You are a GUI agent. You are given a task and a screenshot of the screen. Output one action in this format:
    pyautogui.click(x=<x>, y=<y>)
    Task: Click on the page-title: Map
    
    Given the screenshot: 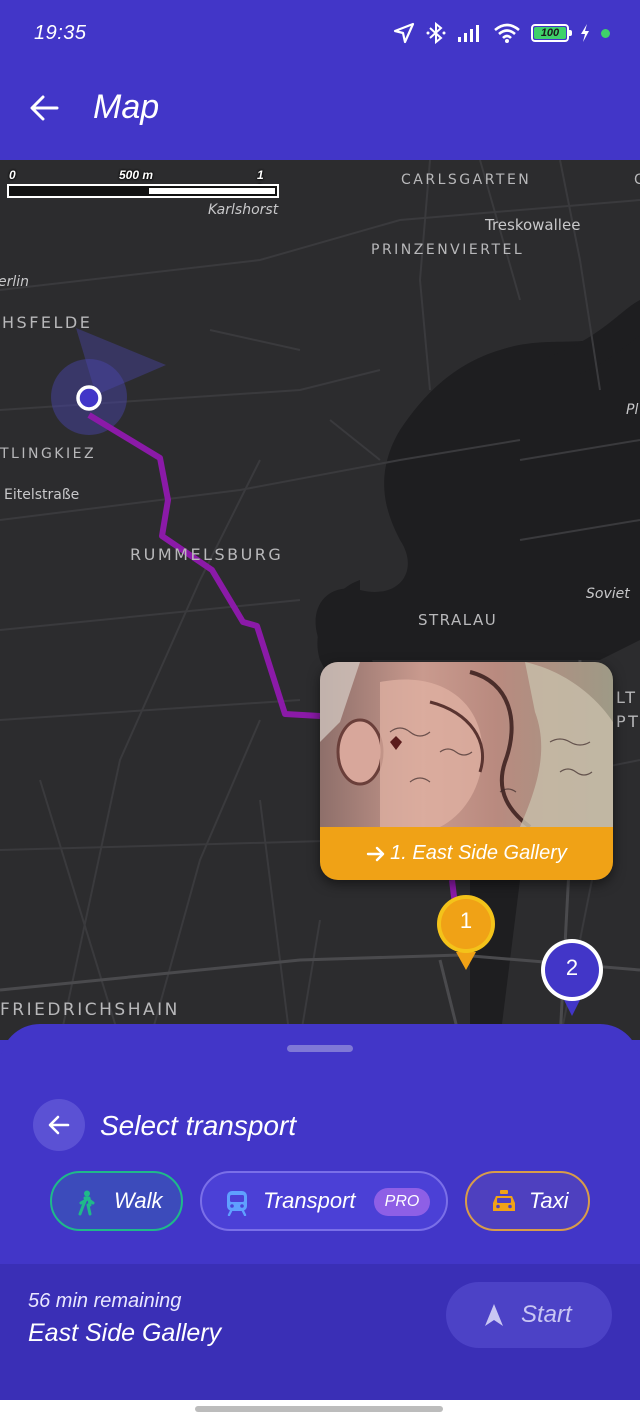 What is the action you would take?
    pyautogui.click(x=126, y=107)
    